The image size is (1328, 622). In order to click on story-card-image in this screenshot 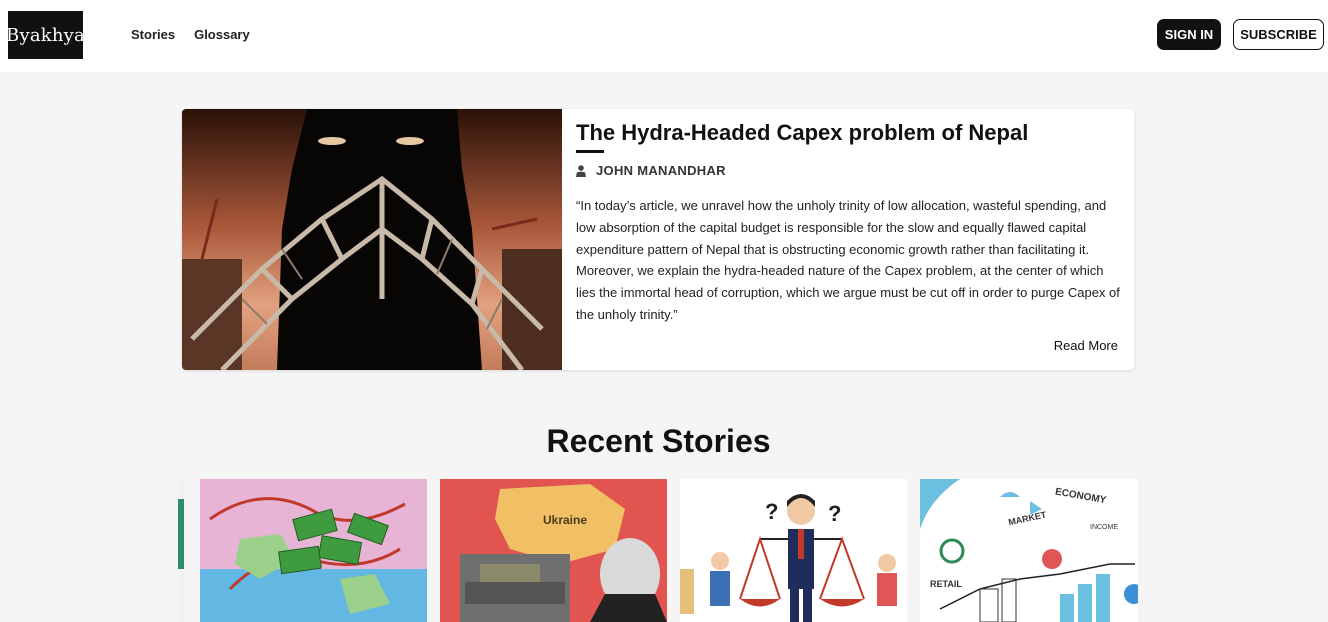, I will do `click(181, 550)`.